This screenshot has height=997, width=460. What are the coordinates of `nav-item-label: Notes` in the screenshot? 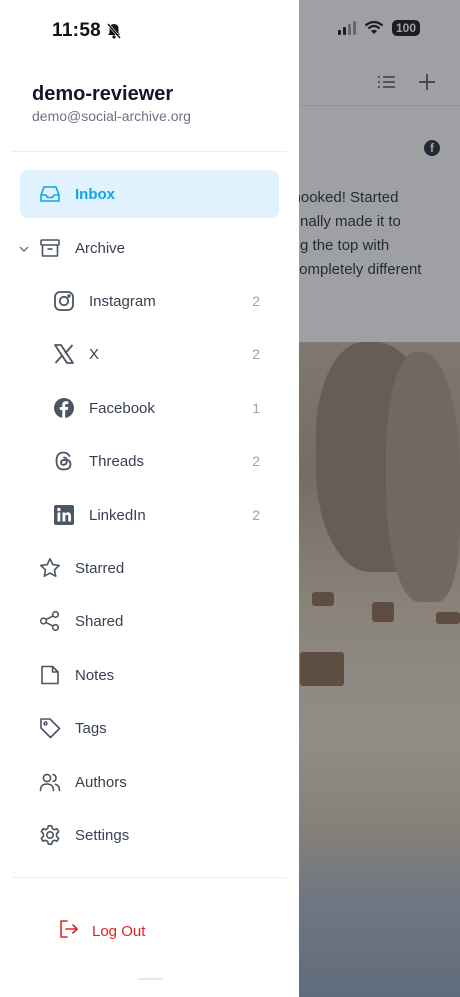 It's located at (95, 675).